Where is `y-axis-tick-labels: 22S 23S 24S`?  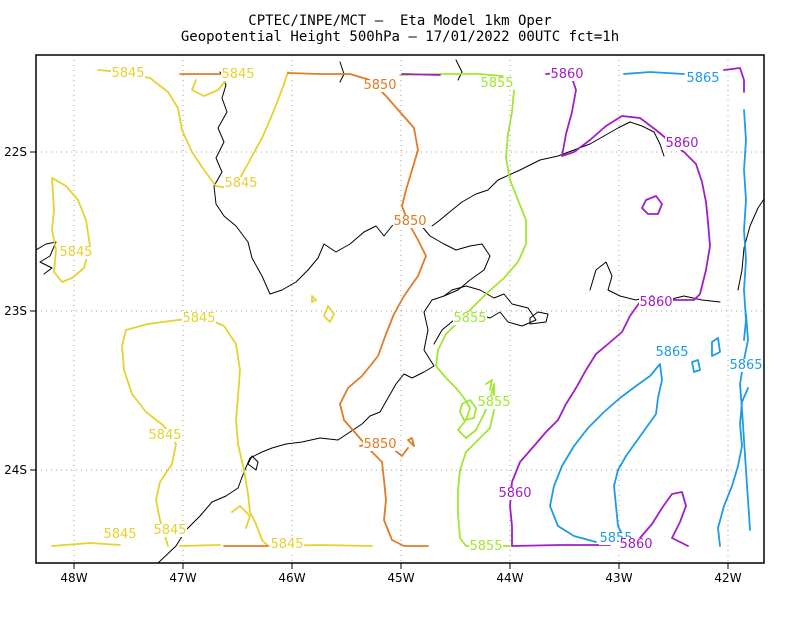
y-axis-tick-labels: 22S 23S 24S is located at coordinates (15, 311).